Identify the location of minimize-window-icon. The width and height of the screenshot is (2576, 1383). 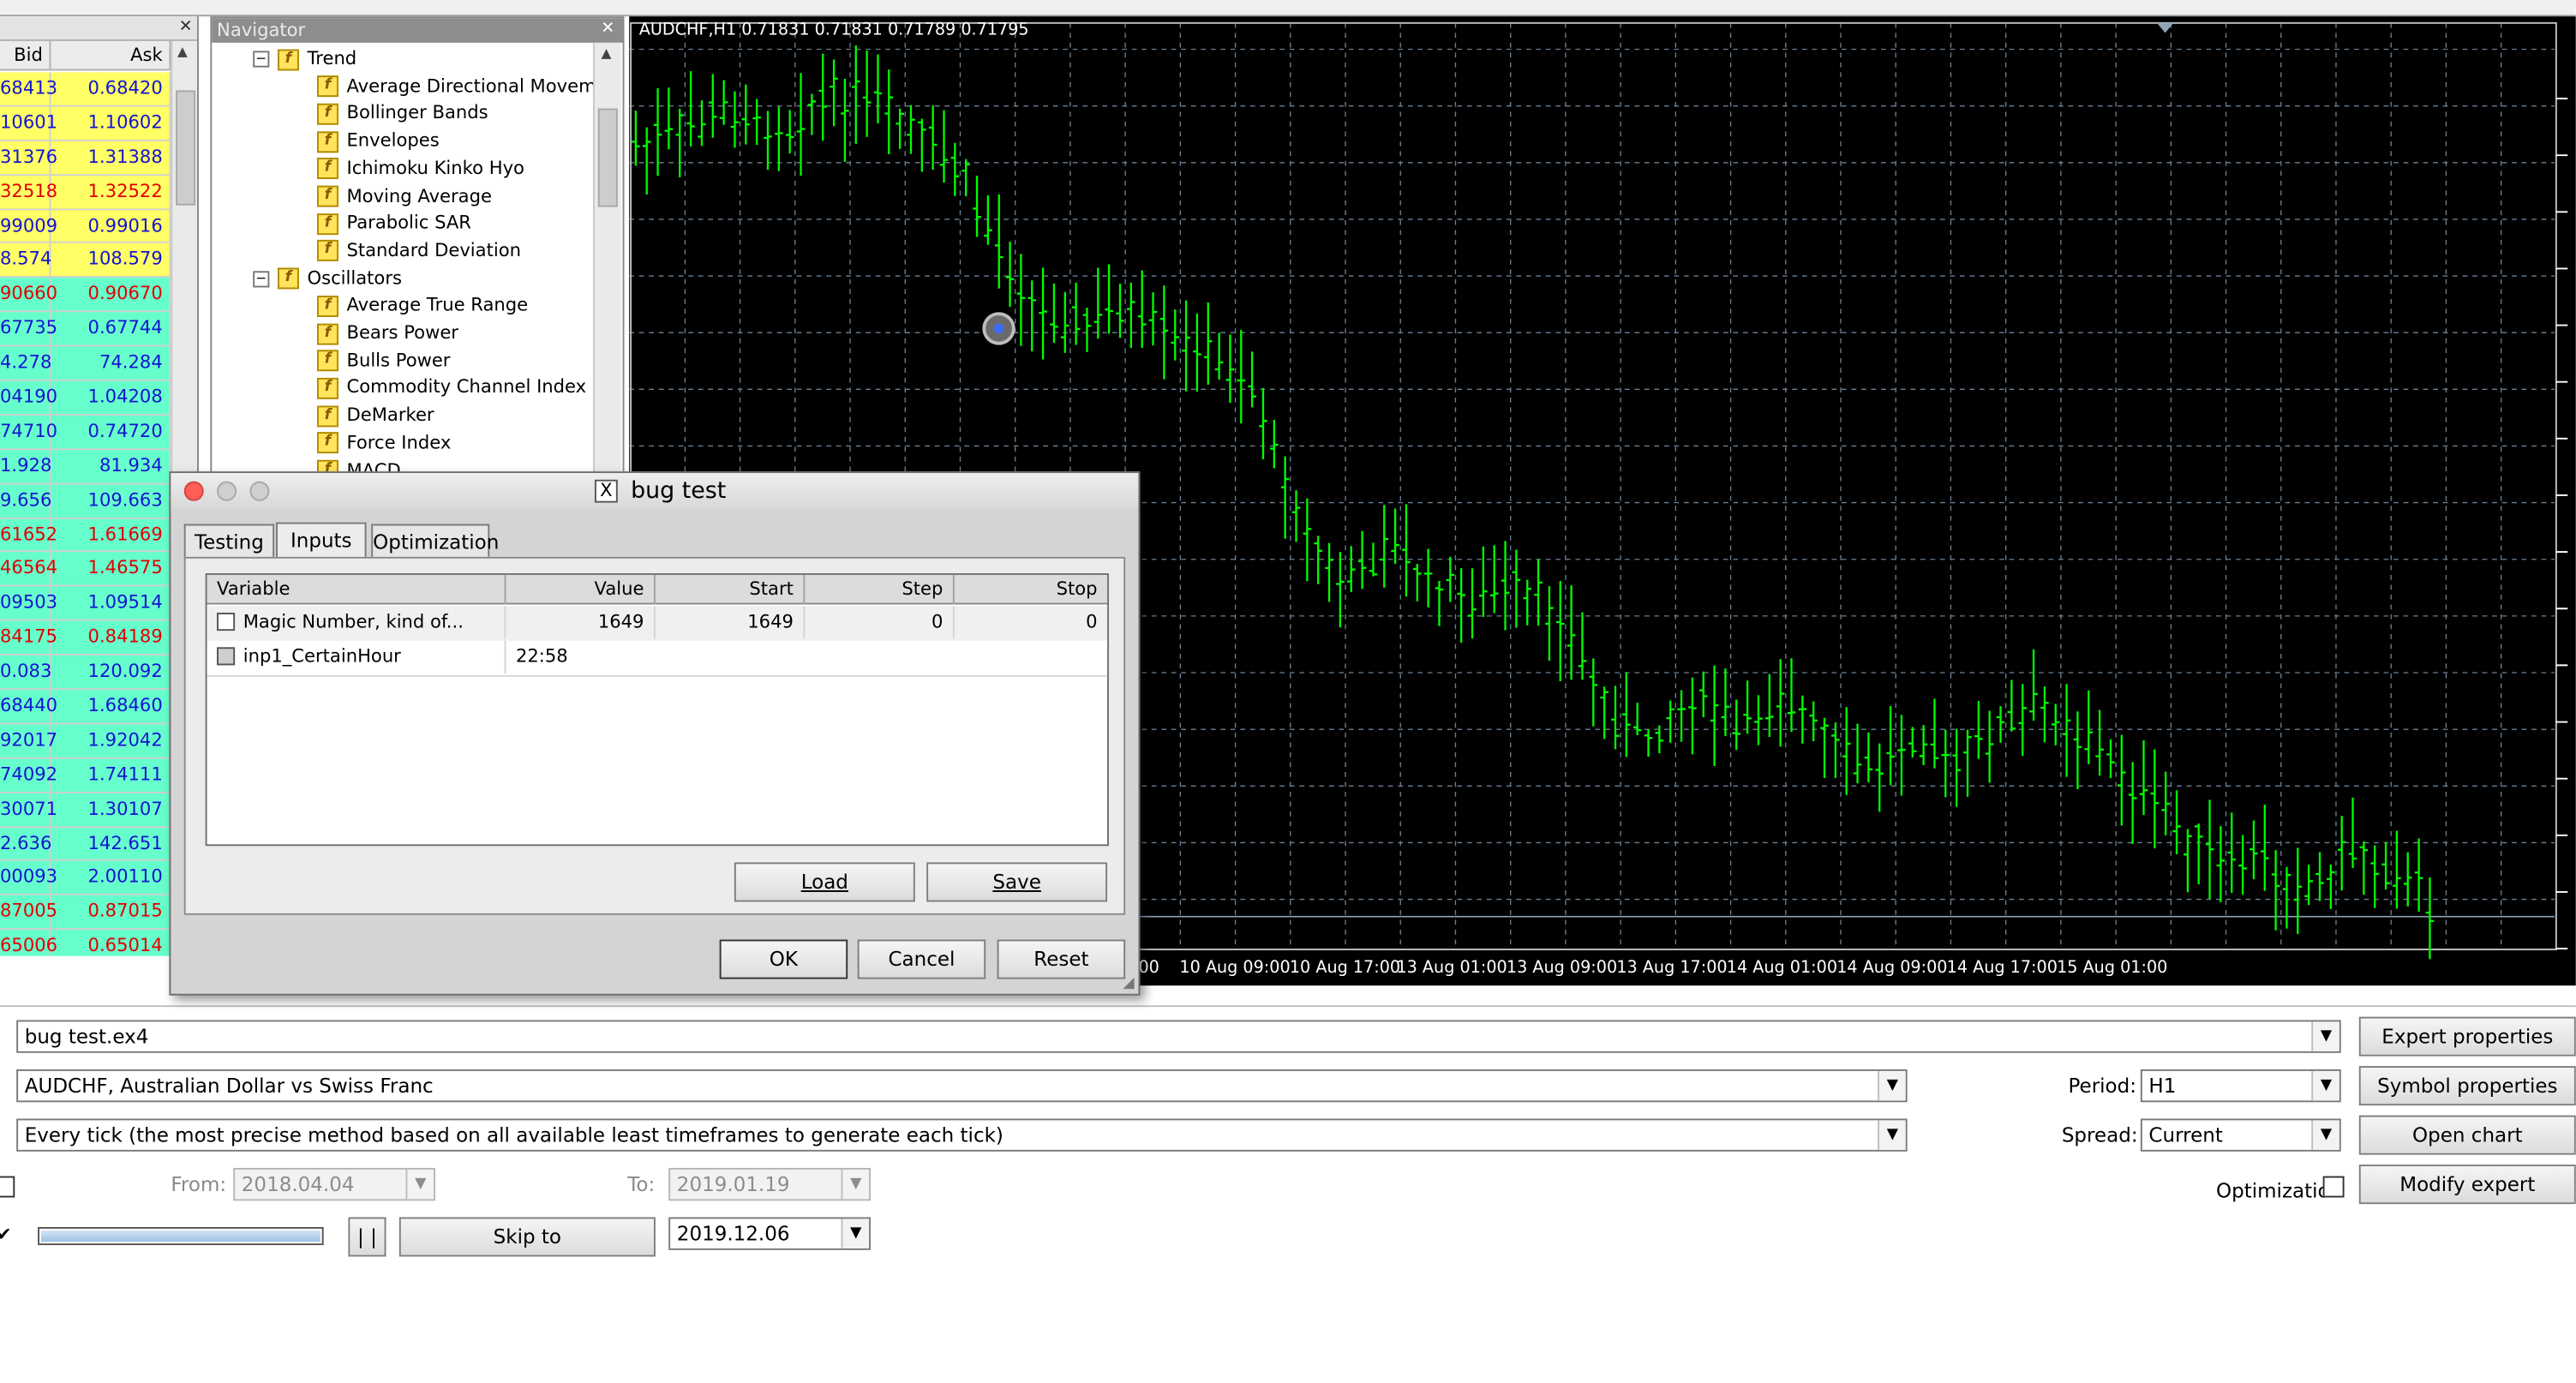
(227, 491).